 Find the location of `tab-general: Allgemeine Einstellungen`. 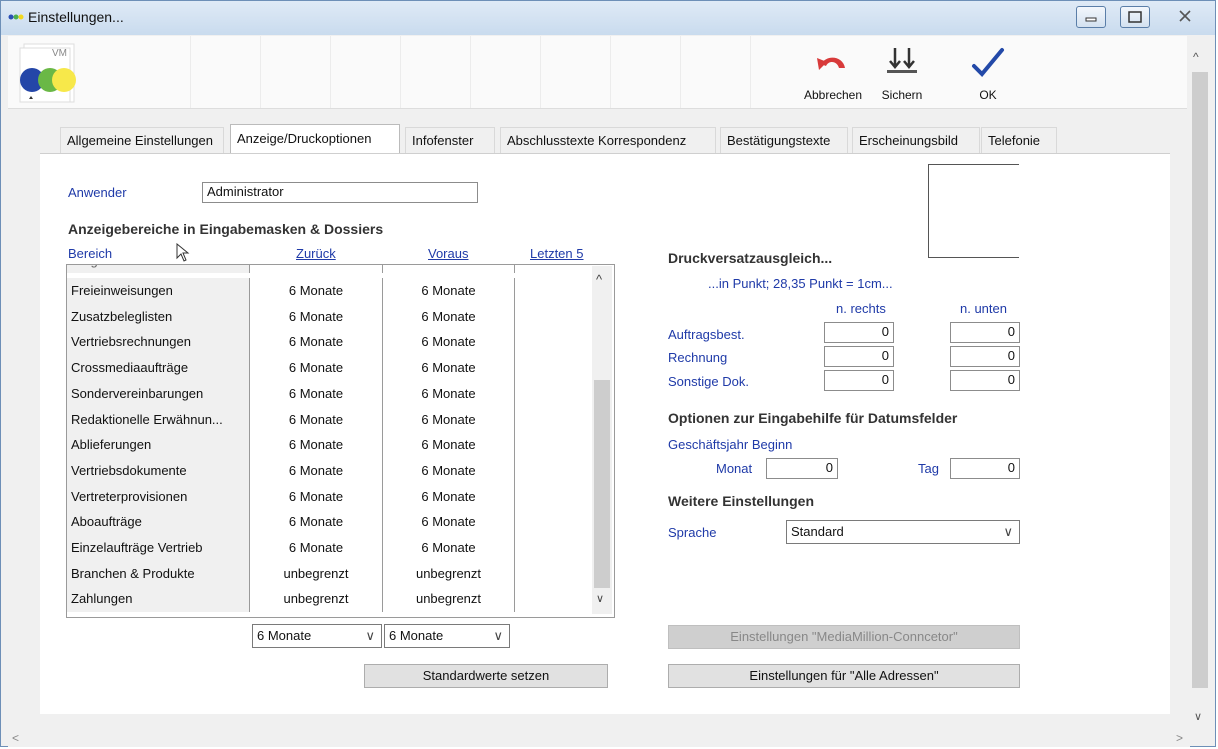

tab-general: Allgemeine Einstellungen is located at coordinates (142, 140).